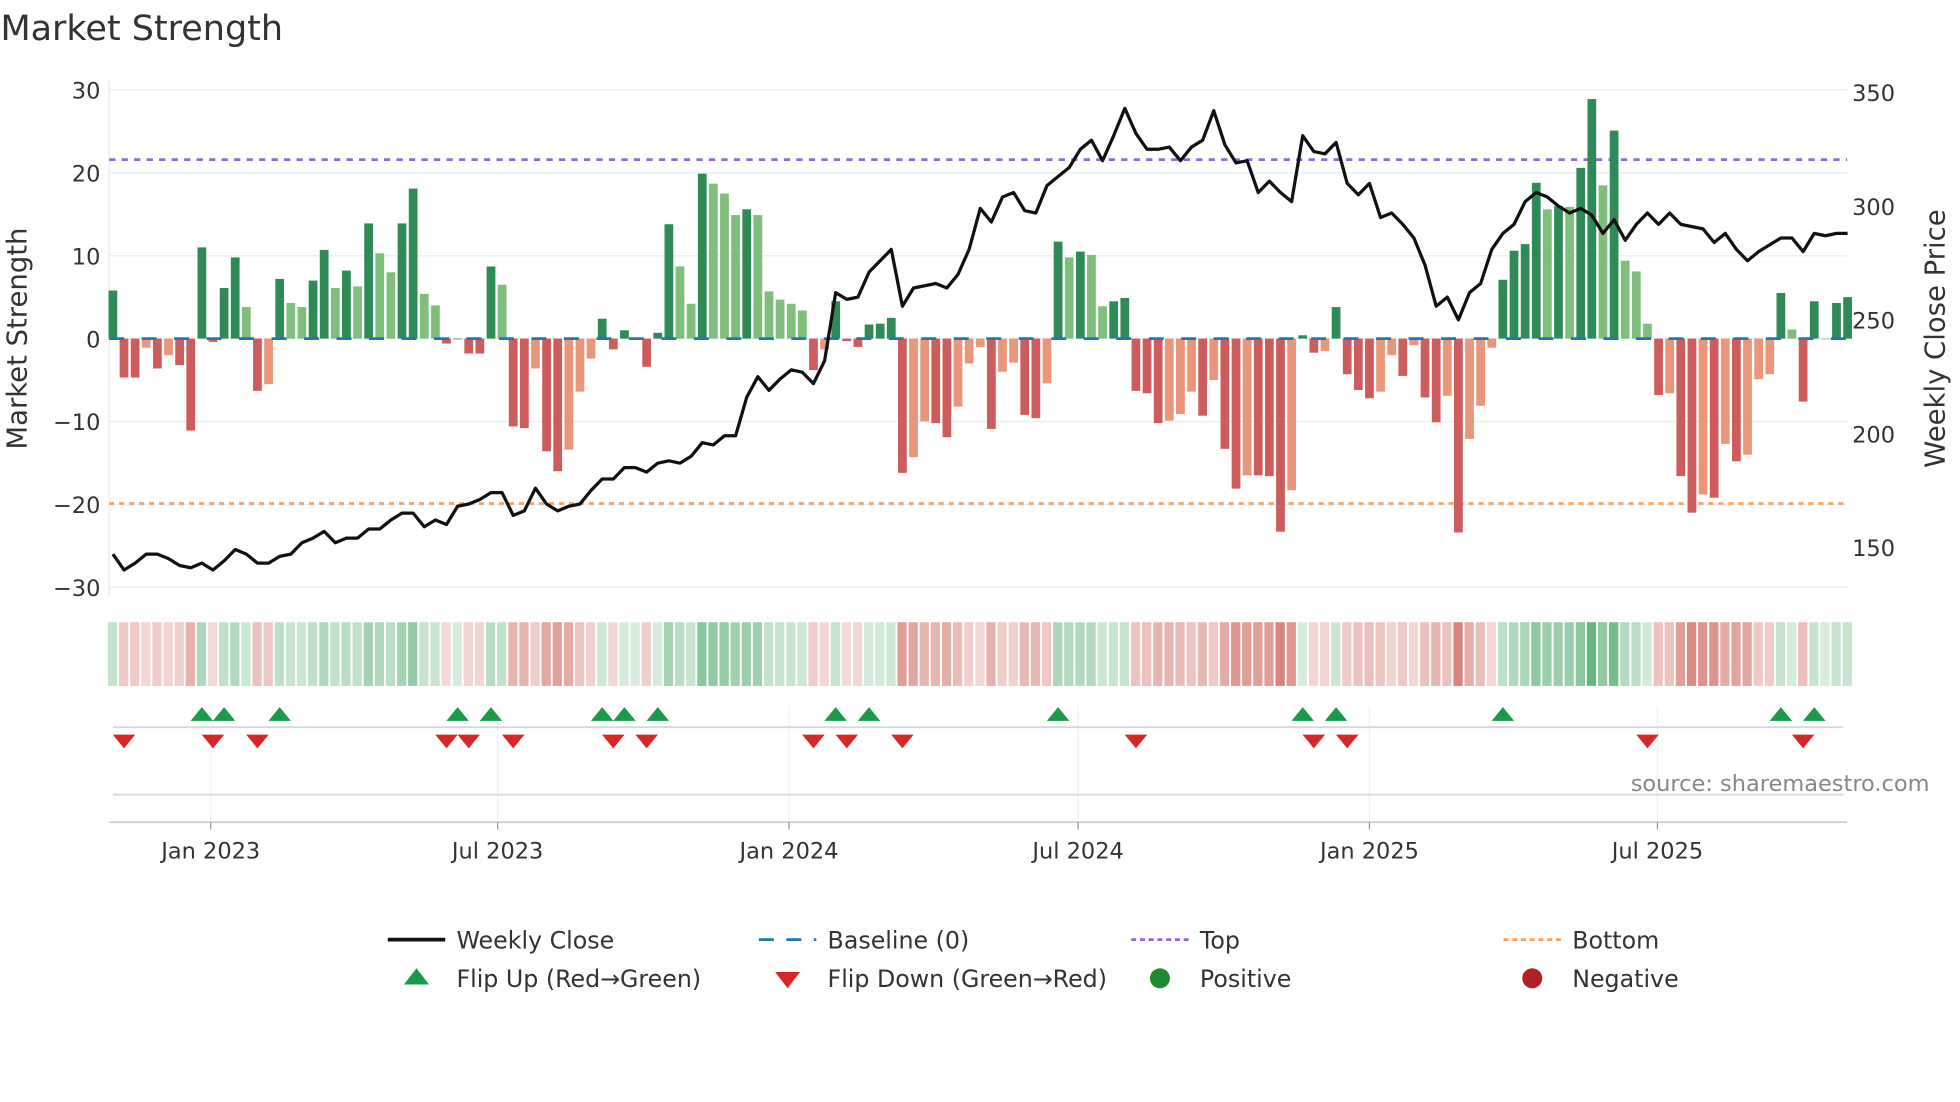 The image size is (1960, 1102). I want to click on y-tick-label: −10, so click(76, 423).